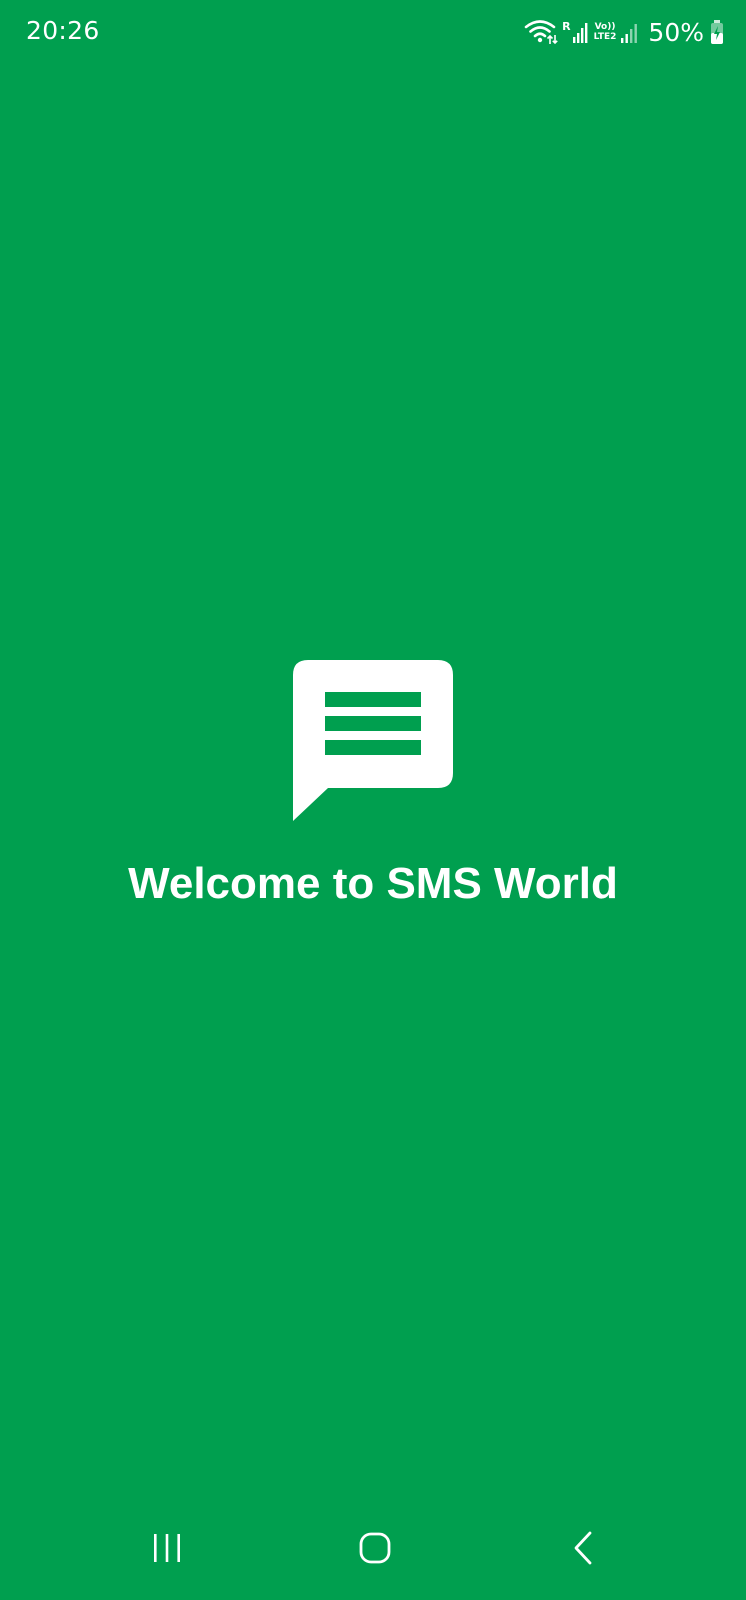 This screenshot has height=1600, width=746. I want to click on status-icons: R Vo)) LTE2 50%, so click(622, 32).